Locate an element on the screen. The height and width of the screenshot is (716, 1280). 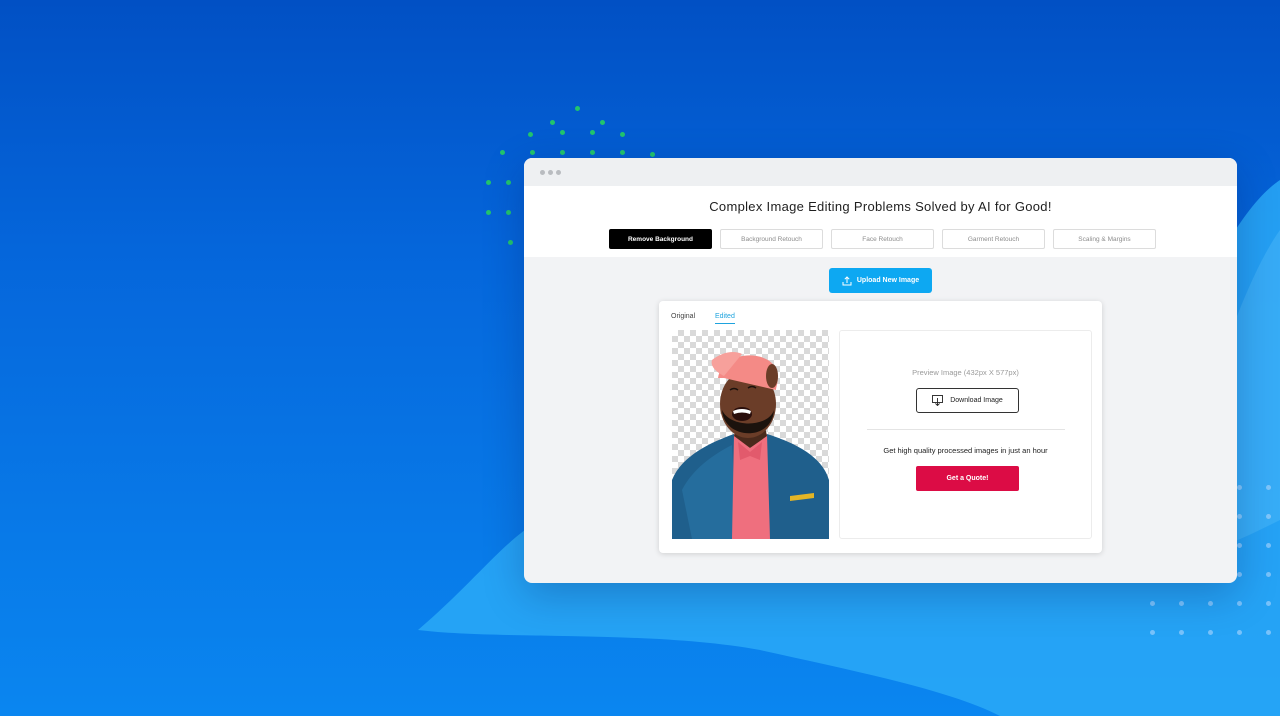
tab-garment-retouch: Garment Retouch is located at coordinates (993, 239).